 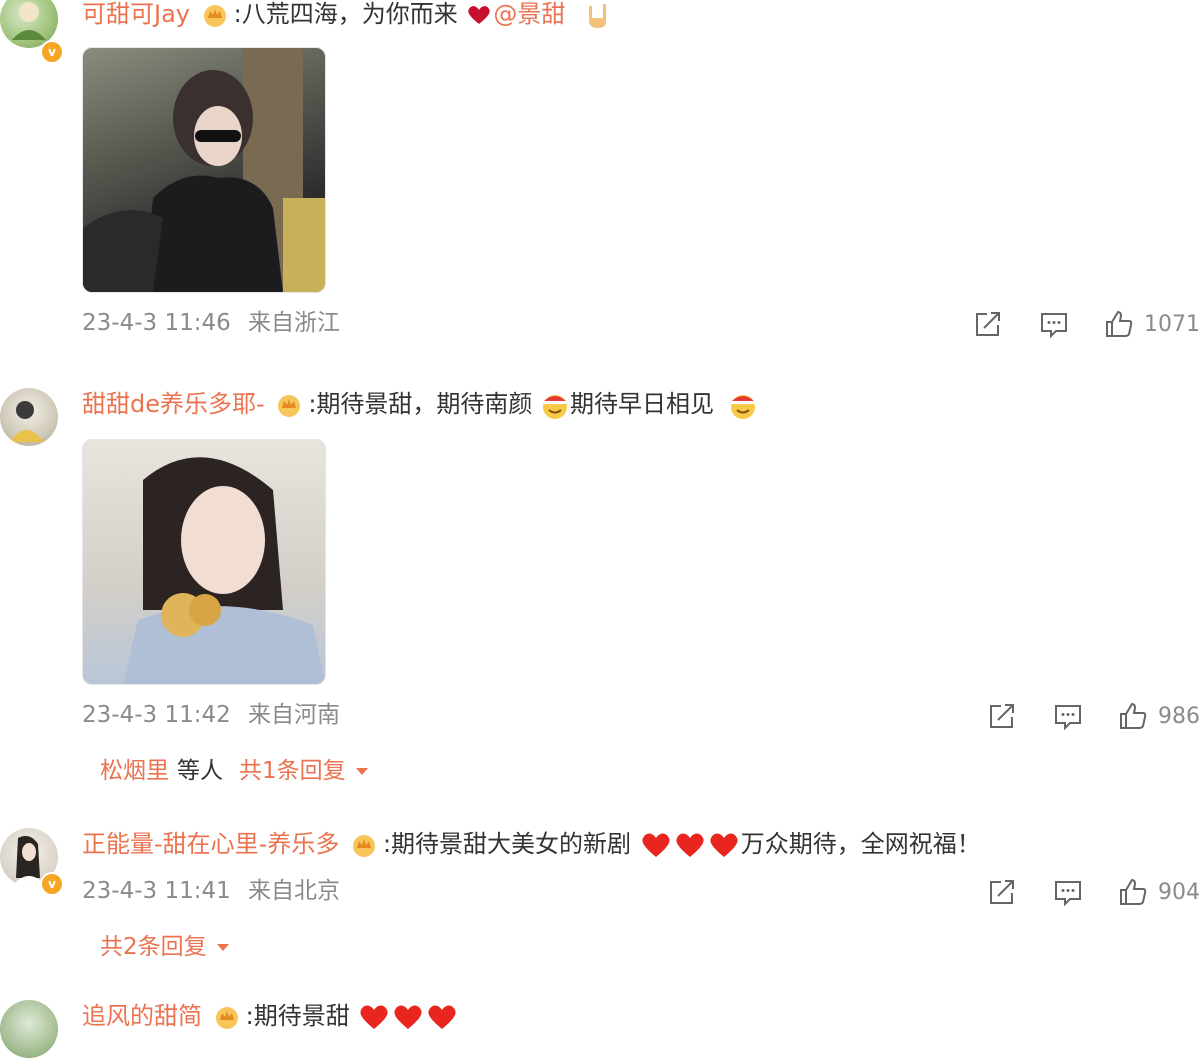 I want to click on timestamp: 23-4-3 11:46, so click(x=156, y=323).